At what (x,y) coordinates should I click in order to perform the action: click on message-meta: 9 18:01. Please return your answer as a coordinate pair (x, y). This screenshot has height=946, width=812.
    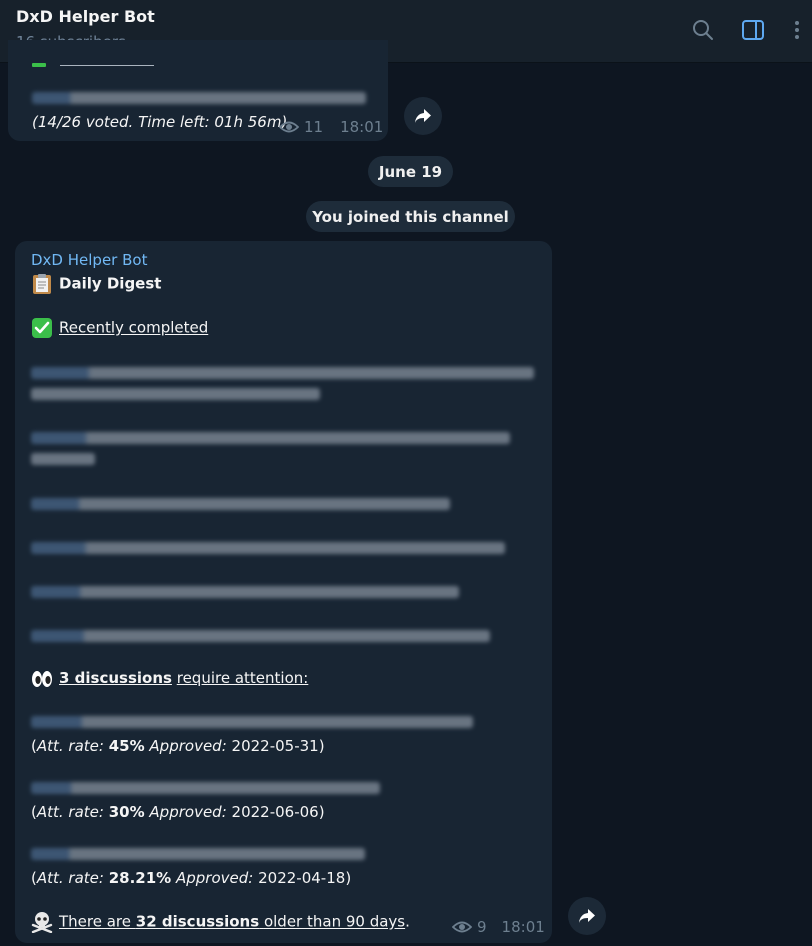
    Looking at the image, I should click on (498, 927).